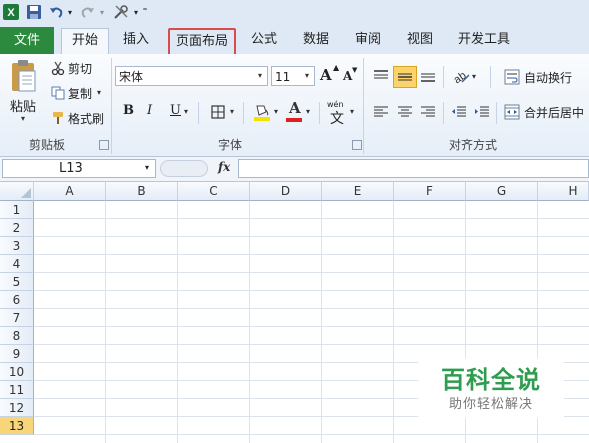 This screenshot has height=443, width=589. I want to click on align-middle-icon, so click(405, 77).